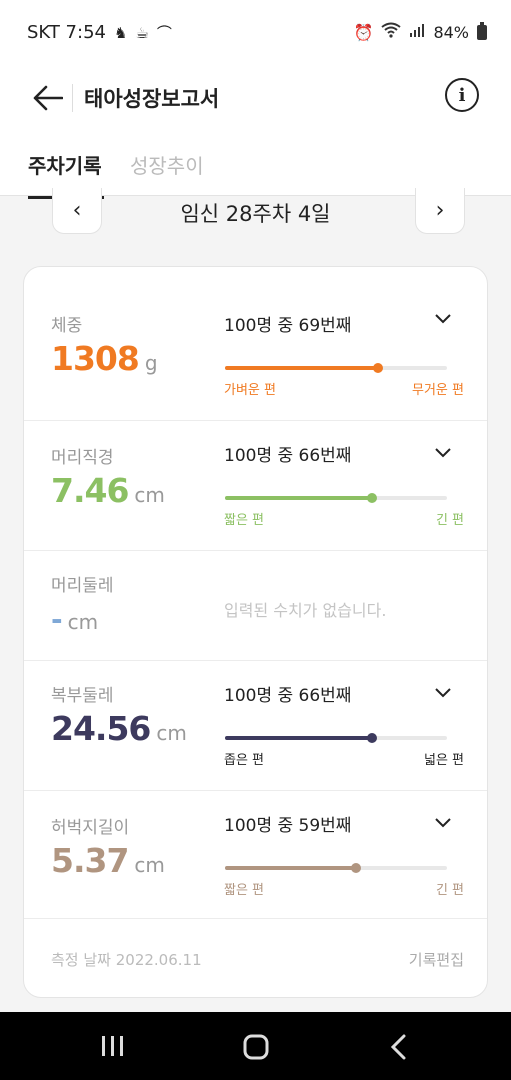  What do you see at coordinates (255, 958) in the screenshot?
I see `card-footer: 측정 날짜 2022.06.11 기록편집` at bounding box center [255, 958].